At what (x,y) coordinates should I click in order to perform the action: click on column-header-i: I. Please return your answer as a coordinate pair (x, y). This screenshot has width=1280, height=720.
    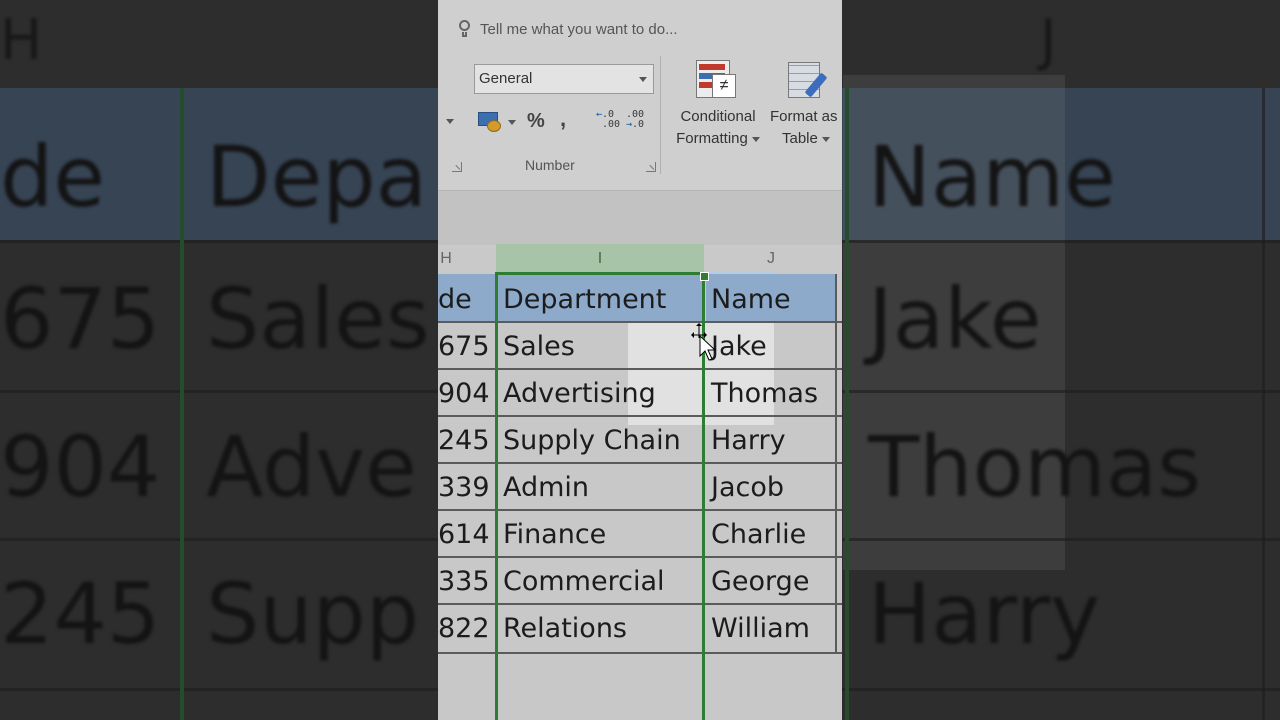
    Looking at the image, I should click on (600, 259).